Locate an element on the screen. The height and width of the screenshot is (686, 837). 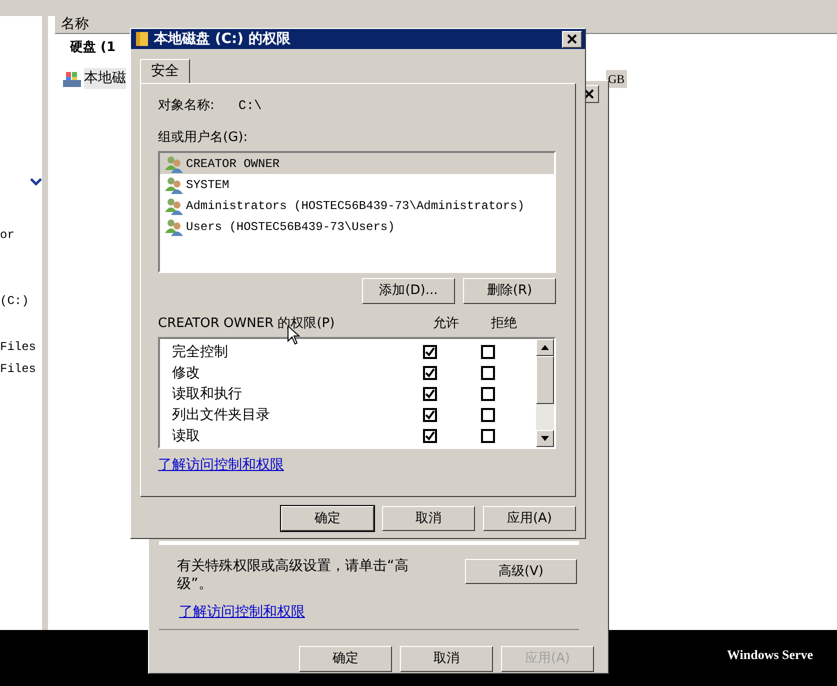
scroll-up-icon is located at coordinates (545, 347).